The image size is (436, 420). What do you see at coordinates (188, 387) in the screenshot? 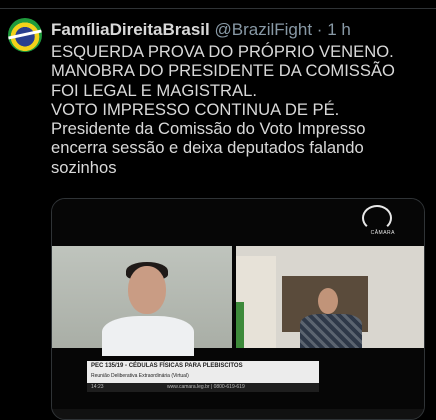
I see `ticker-url: www.camara.leg.br` at bounding box center [188, 387].